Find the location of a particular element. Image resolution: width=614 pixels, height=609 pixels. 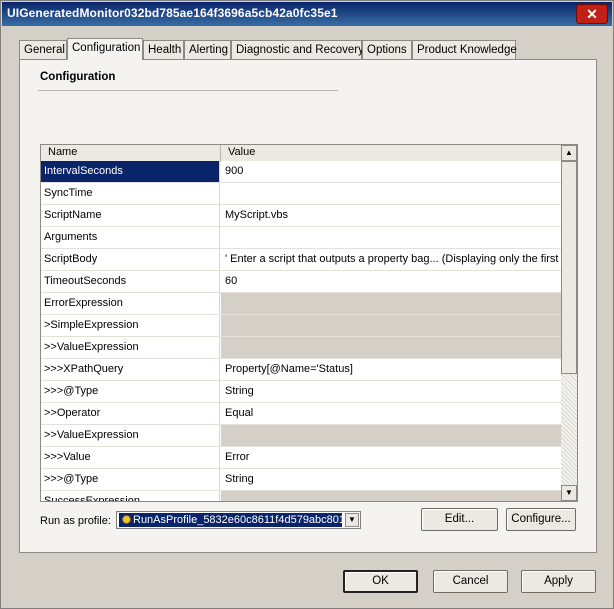

row-name: ScriptBody is located at coordinates (130, 259).